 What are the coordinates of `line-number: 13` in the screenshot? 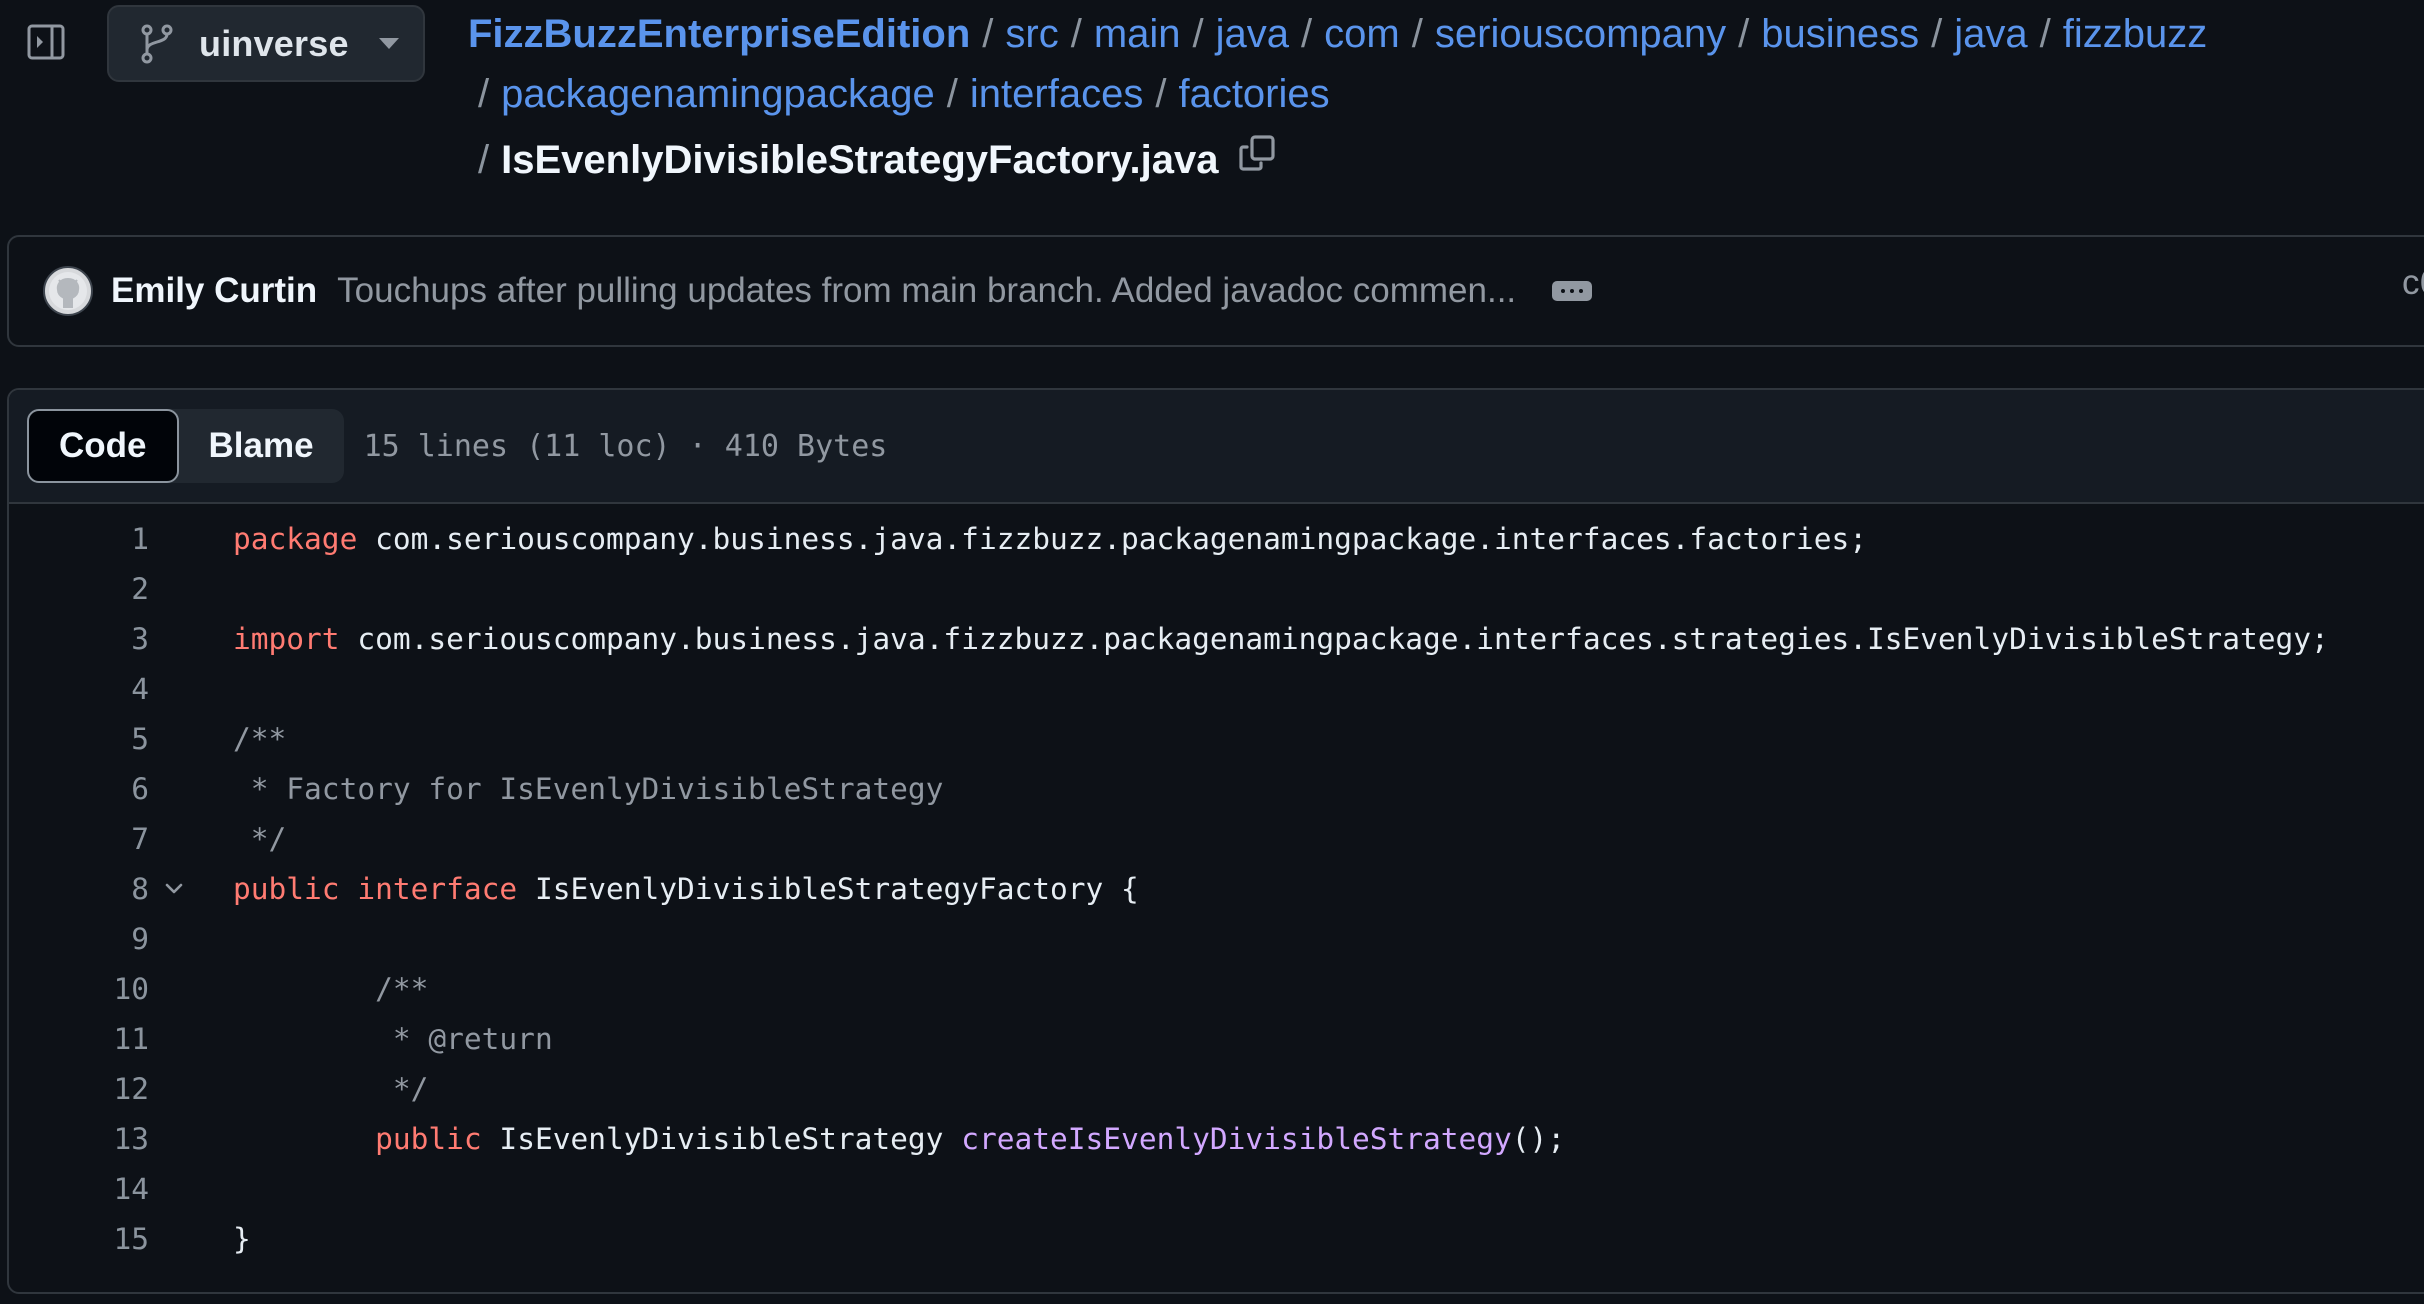 It's located at (79, 1139).